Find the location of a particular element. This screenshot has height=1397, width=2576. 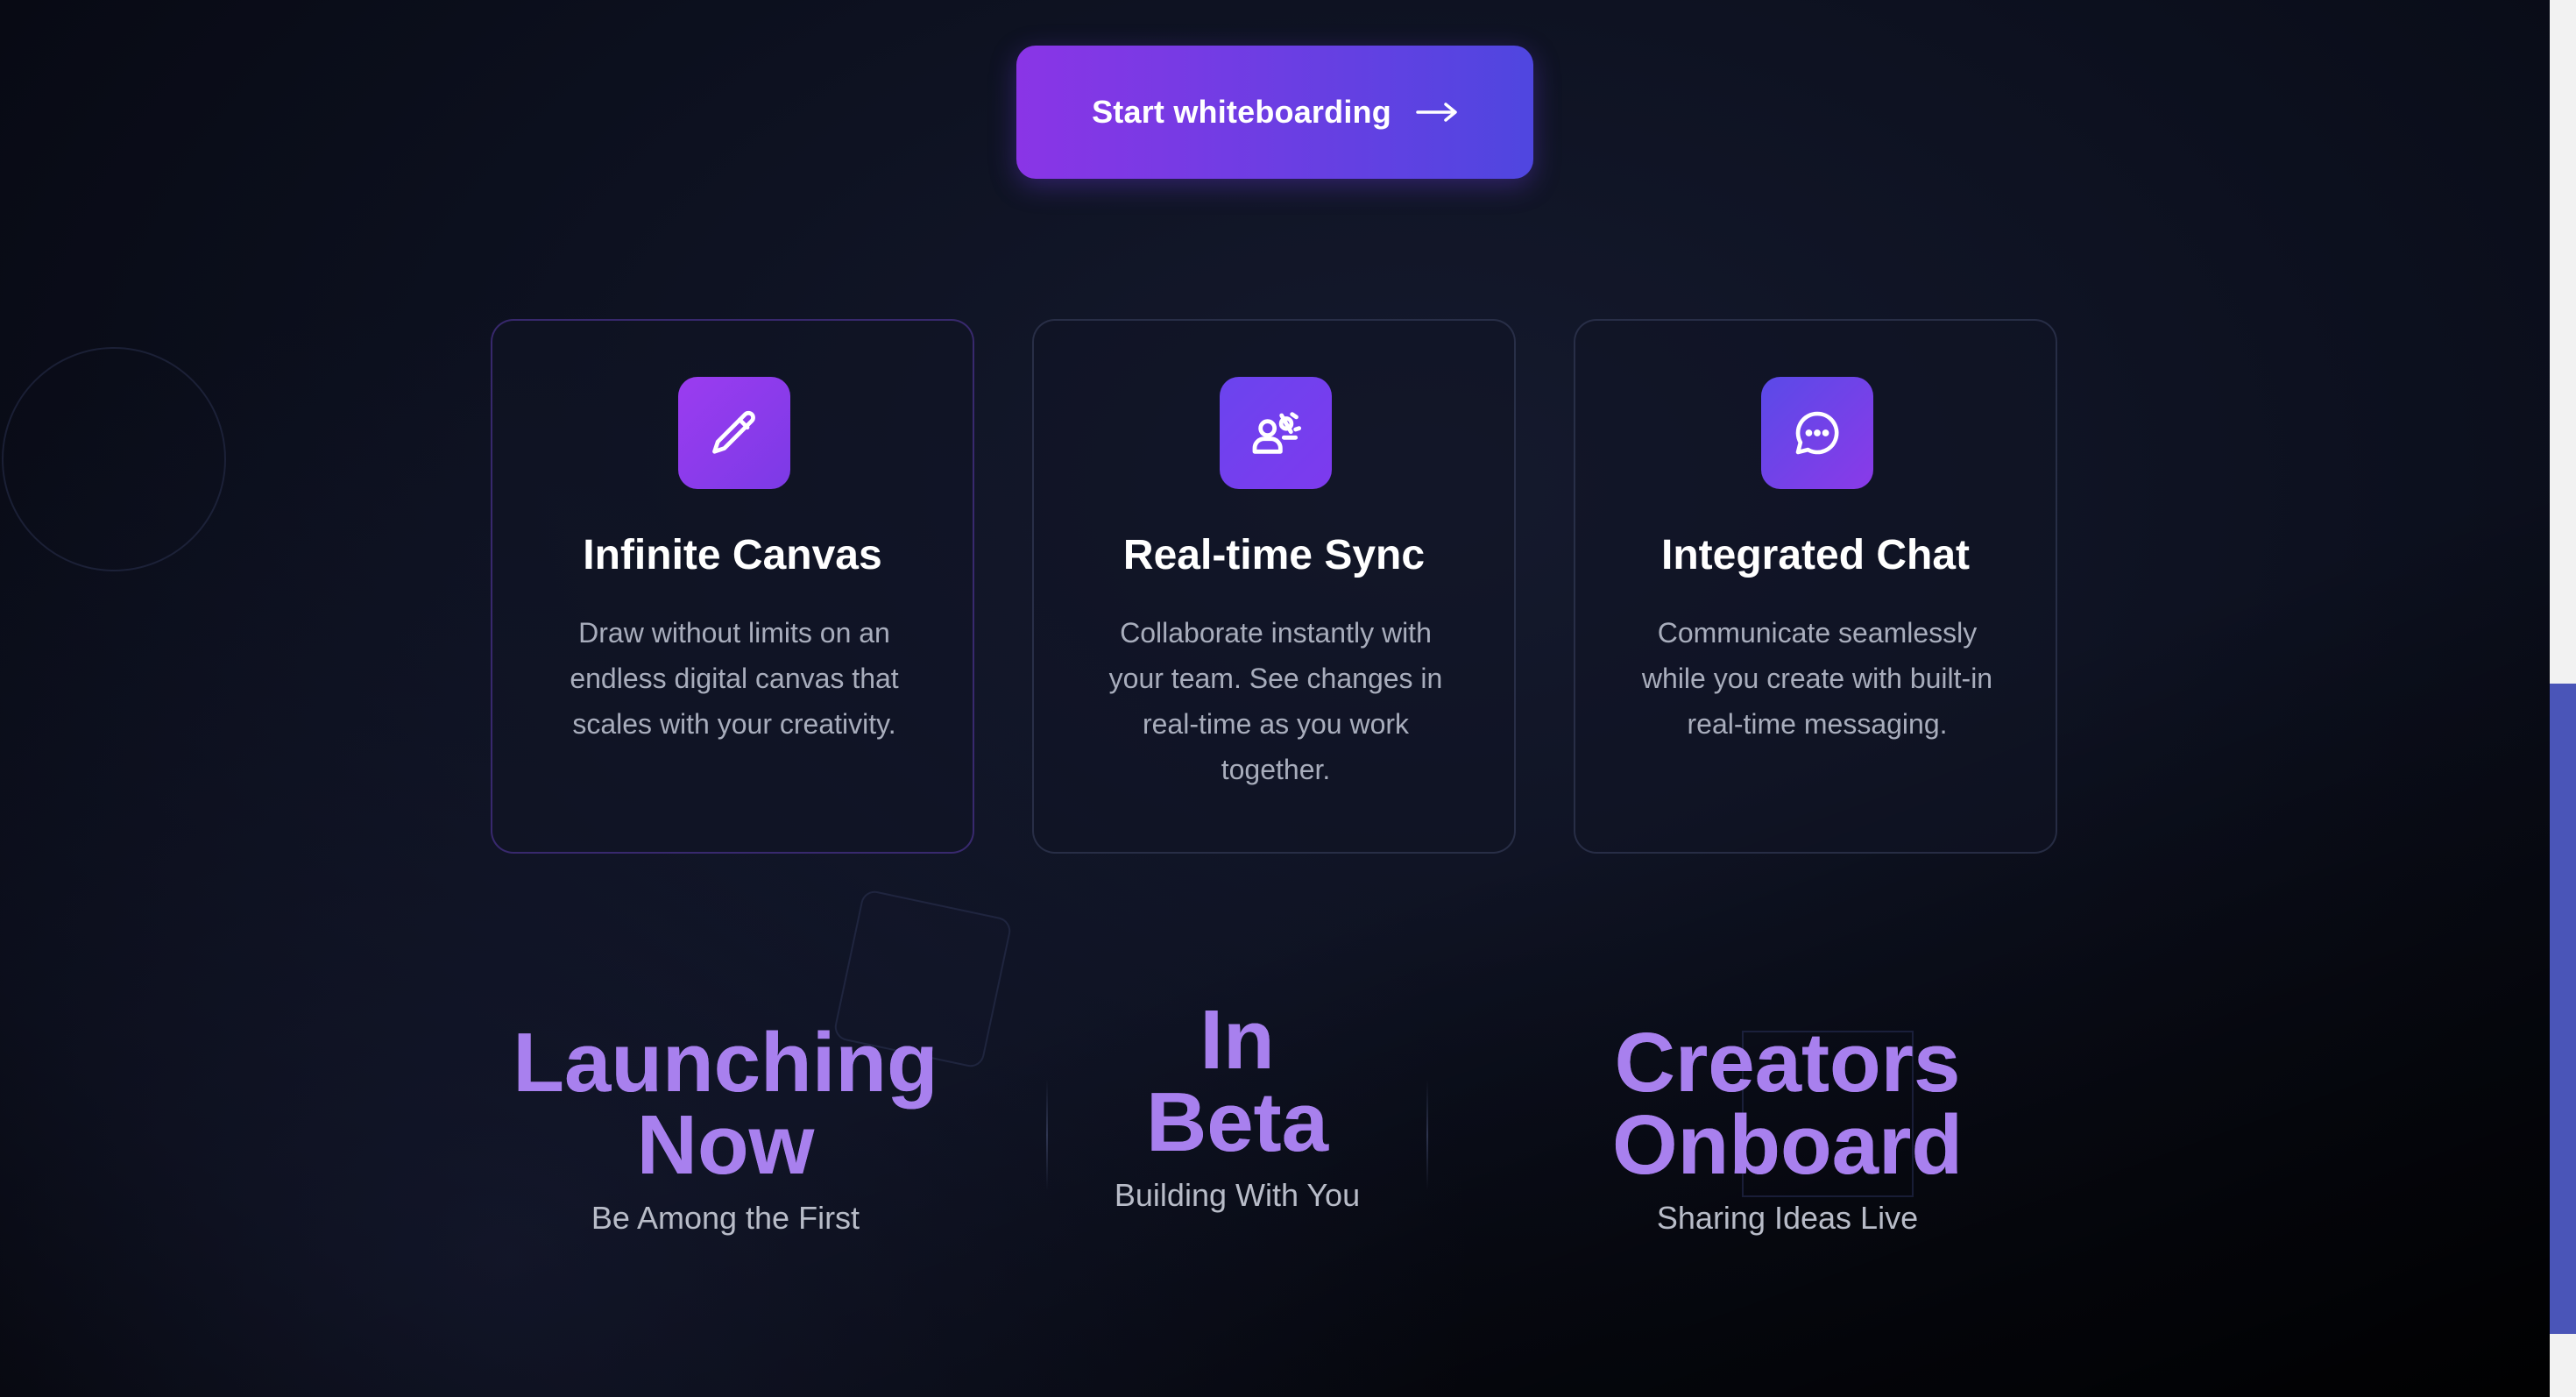

stat-in-beta: In Beta Building With You is located at coordinates (1237, 1106).